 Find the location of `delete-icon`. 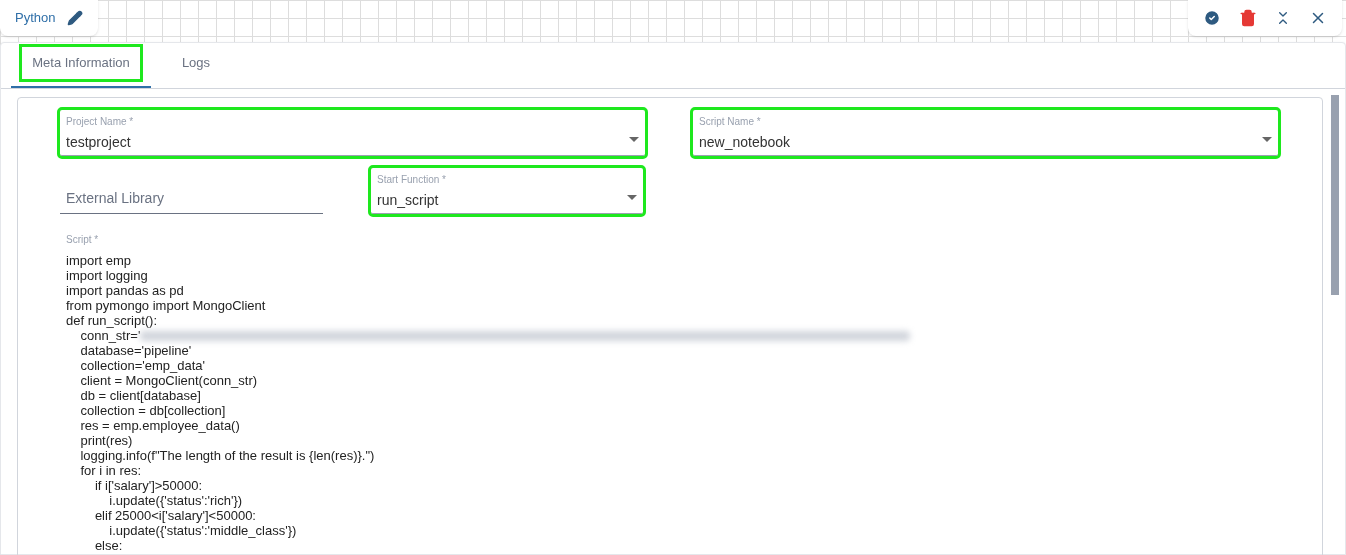

delete-icon is located at coordinates (1248, 18).